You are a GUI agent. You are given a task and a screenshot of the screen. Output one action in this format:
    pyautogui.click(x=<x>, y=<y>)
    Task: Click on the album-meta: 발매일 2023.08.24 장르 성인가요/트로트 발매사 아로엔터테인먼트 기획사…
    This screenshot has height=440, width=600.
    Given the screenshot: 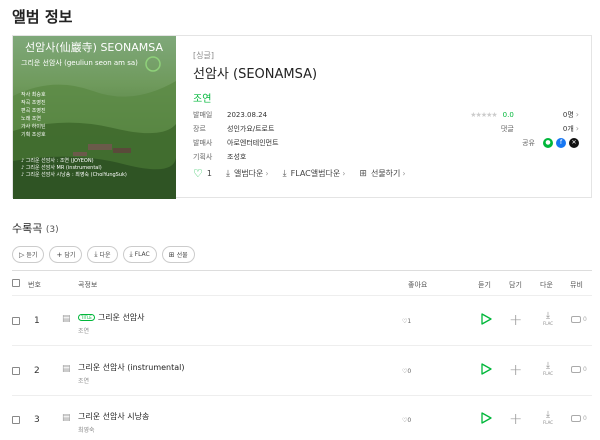 What is the action you would take?
    pyautogui.click(x=236, y=136)
    